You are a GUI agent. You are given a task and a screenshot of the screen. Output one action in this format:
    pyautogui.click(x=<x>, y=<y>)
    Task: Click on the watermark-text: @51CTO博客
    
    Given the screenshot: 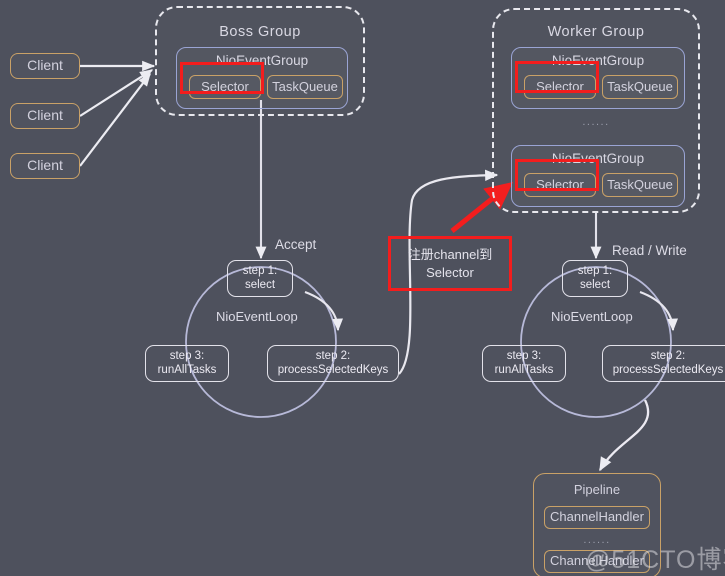 What is the action you would take?
    pyautogui.click(x=655, y=560)
    